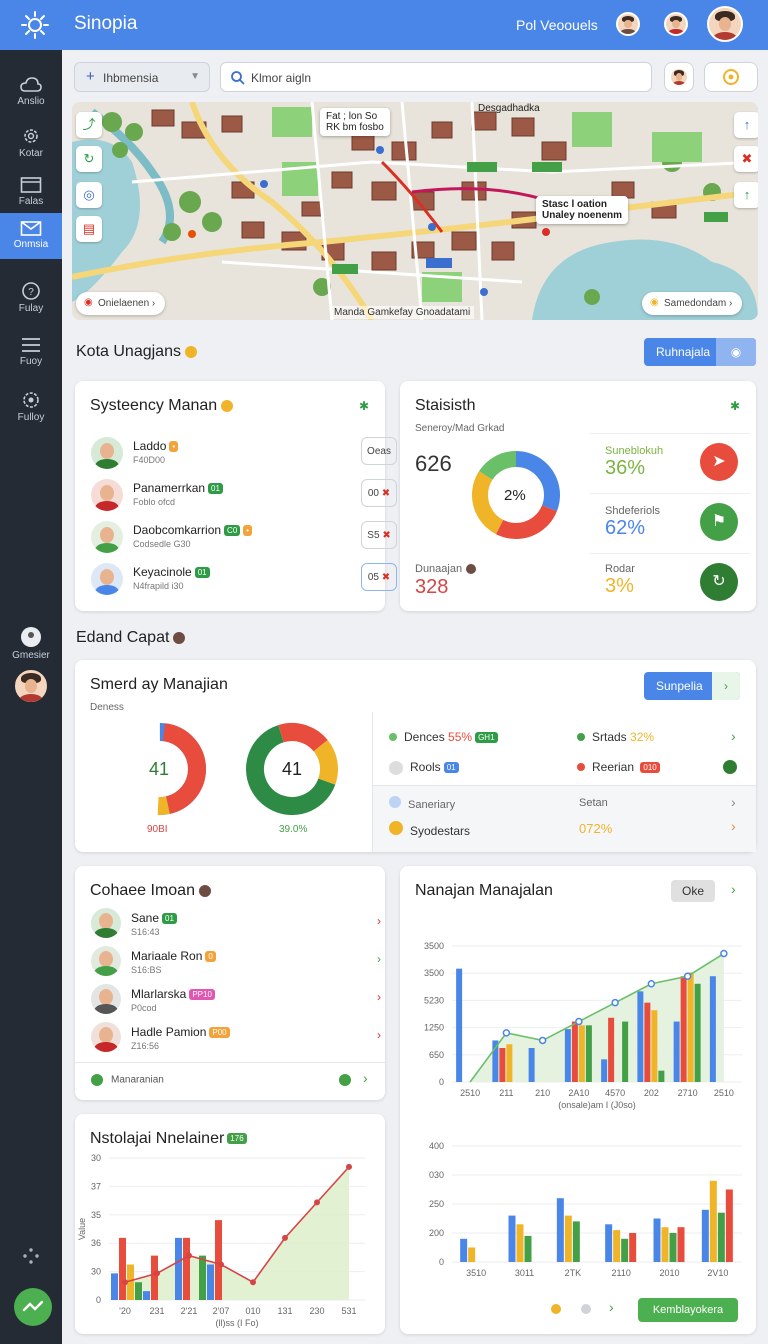 The height and width of the screenshot is (1344, 768). Describe the element at coordinates (31, 299) in the screenshot. I see `sidebar-item-fulay: ? Fulay` at that location.